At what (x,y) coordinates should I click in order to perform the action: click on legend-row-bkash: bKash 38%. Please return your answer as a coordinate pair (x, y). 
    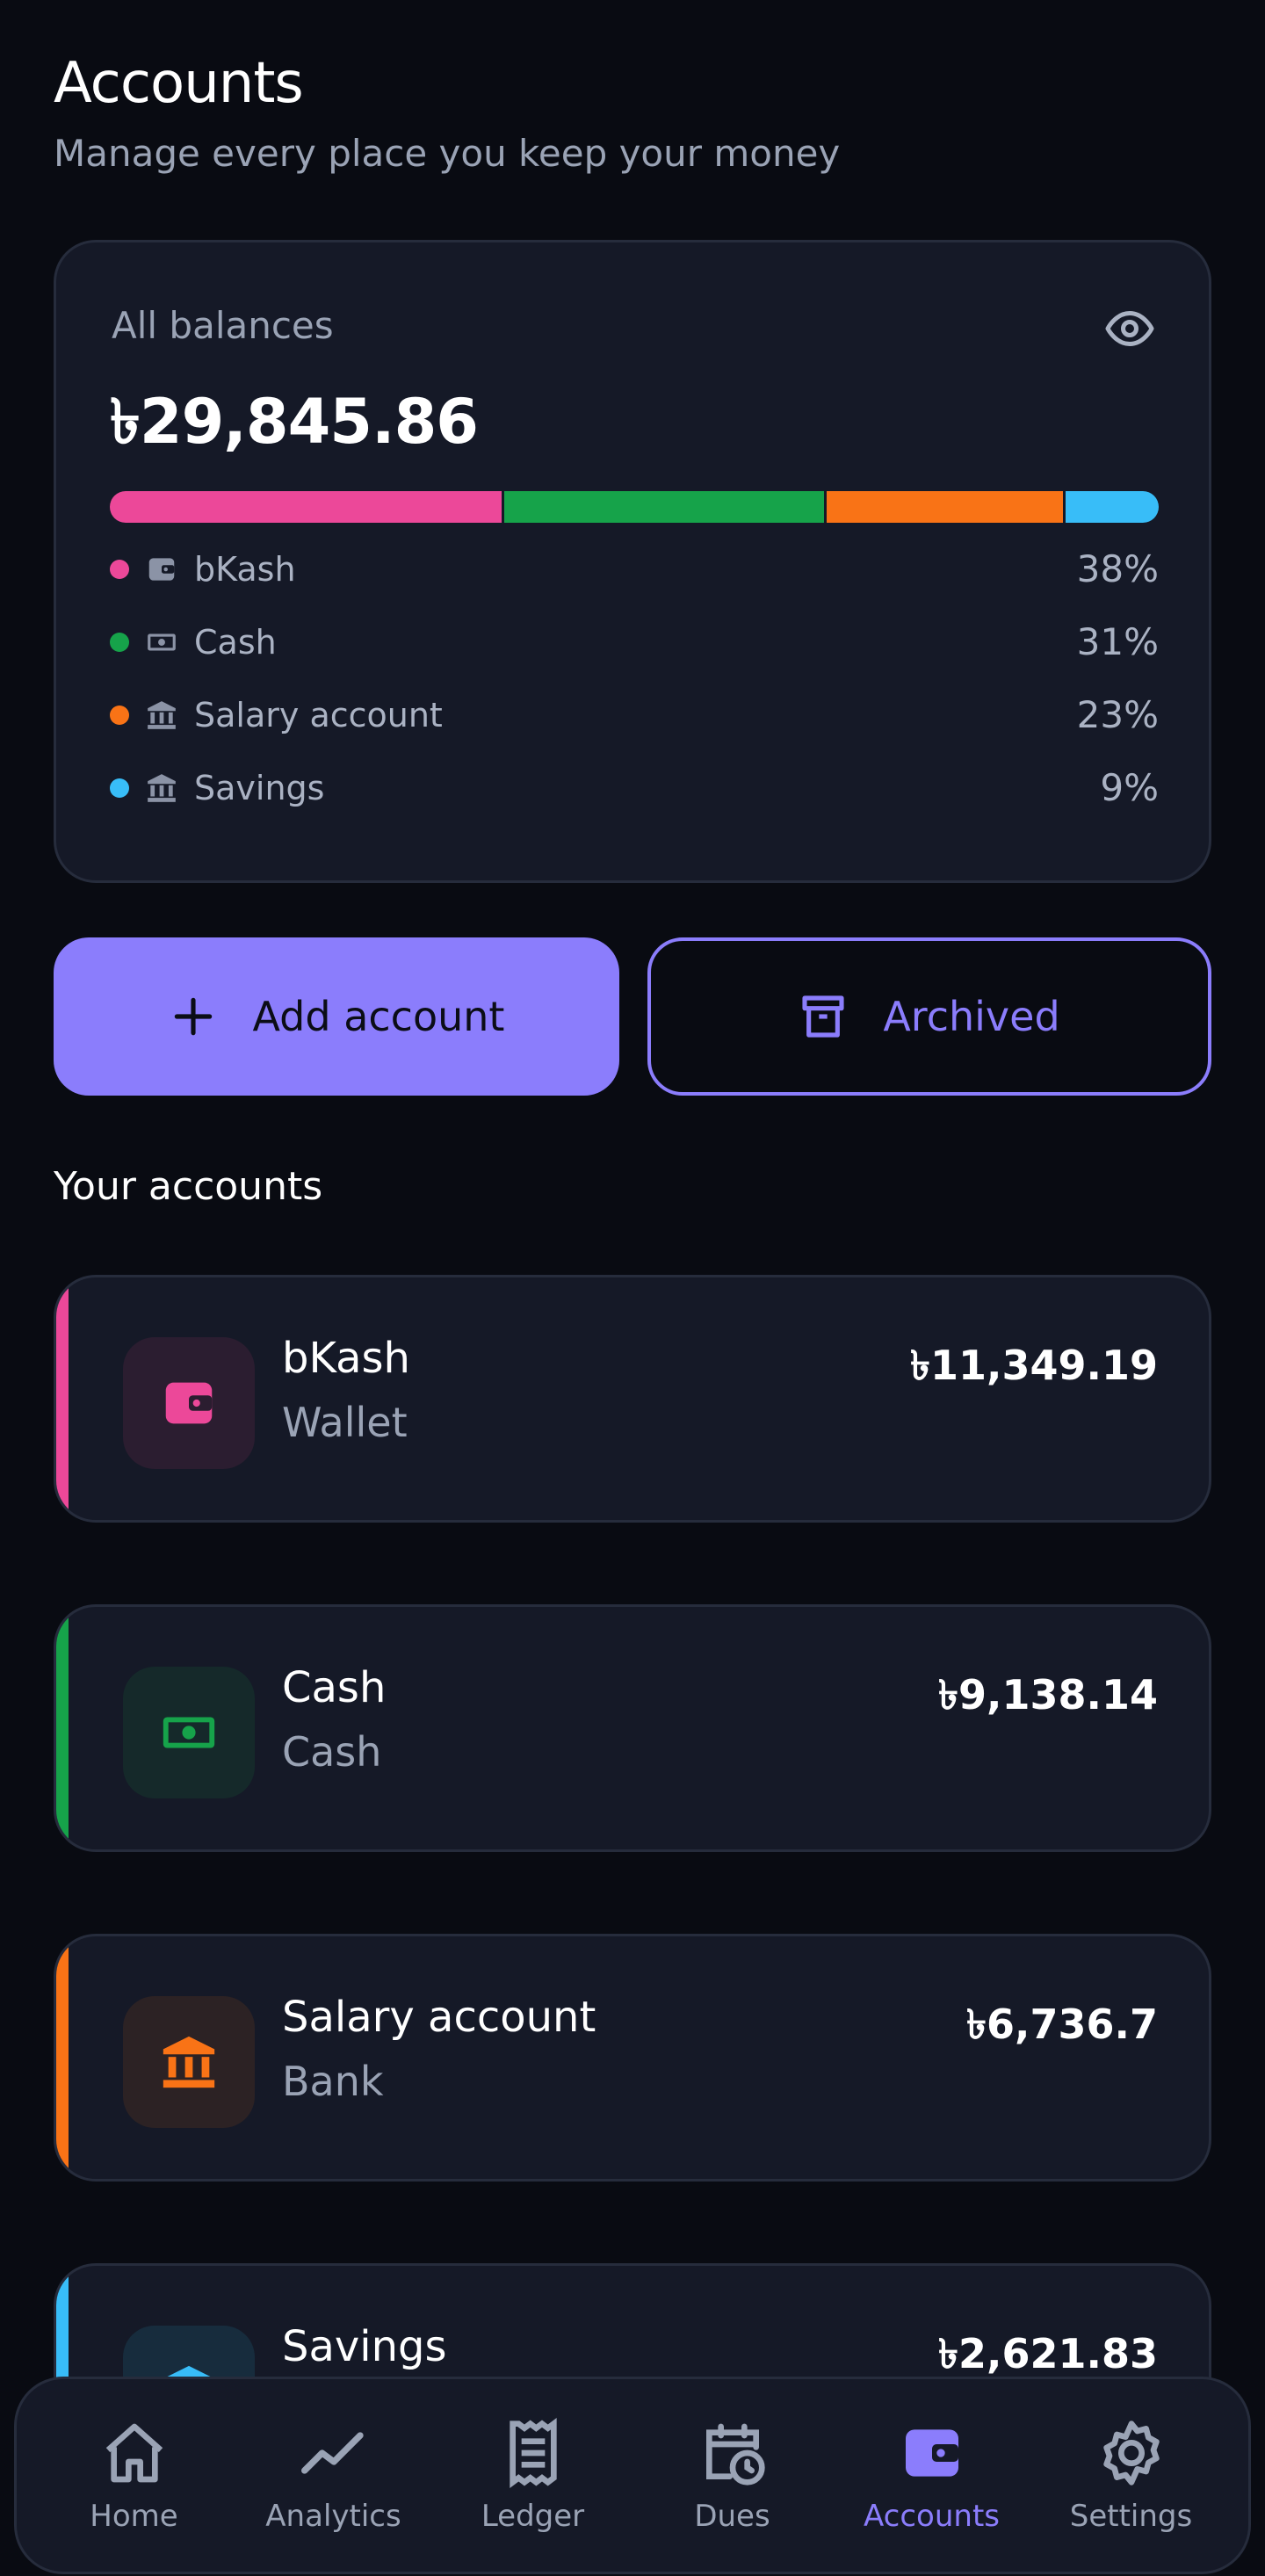
    Looking at the image, I should click on (634, 568).